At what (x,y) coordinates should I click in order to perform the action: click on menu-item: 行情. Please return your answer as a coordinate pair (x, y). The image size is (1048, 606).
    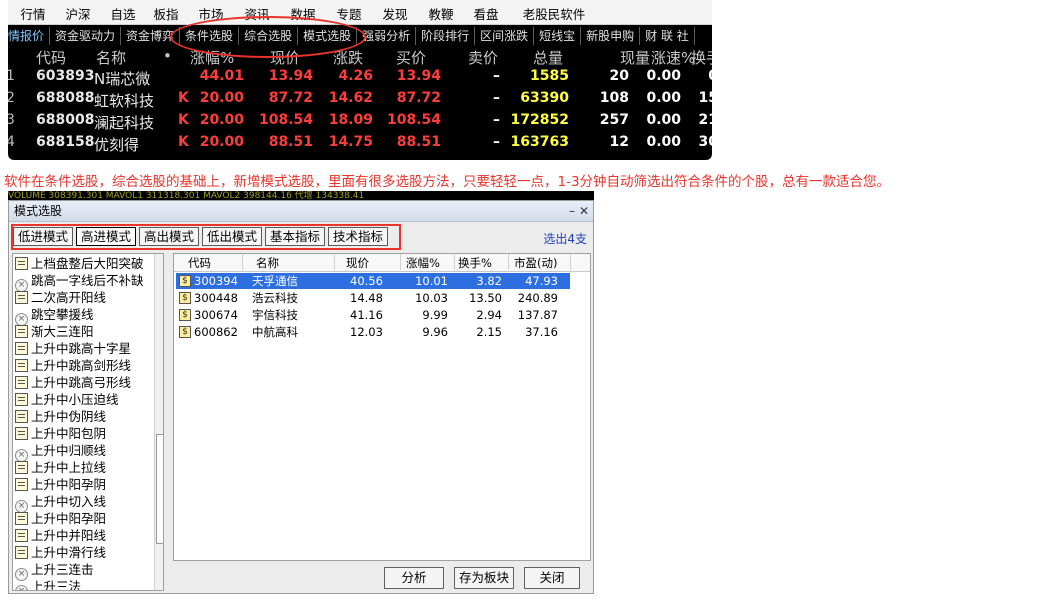
    Looking at the image, I should click on (33, 12).